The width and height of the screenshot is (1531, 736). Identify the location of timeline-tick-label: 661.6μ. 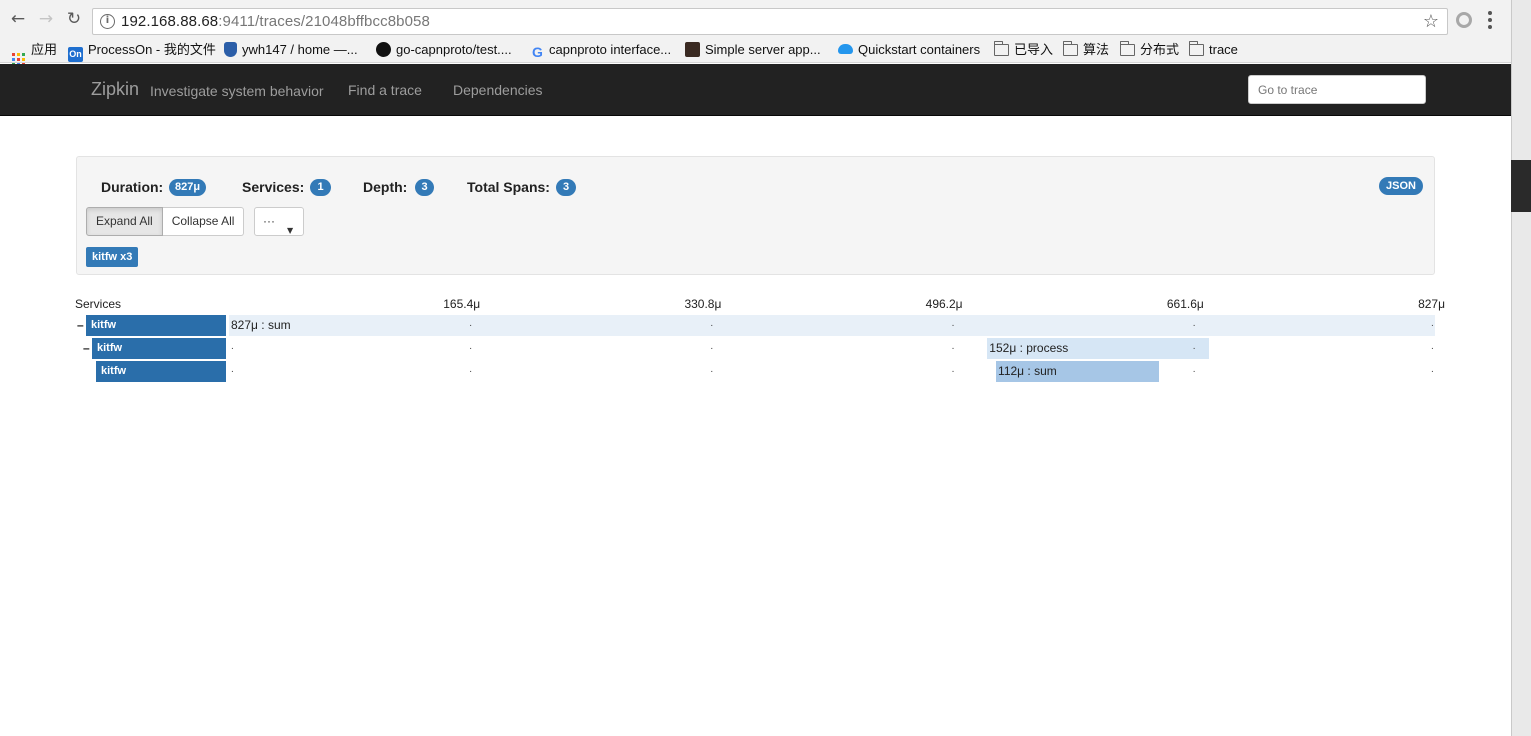
(1185, 304).